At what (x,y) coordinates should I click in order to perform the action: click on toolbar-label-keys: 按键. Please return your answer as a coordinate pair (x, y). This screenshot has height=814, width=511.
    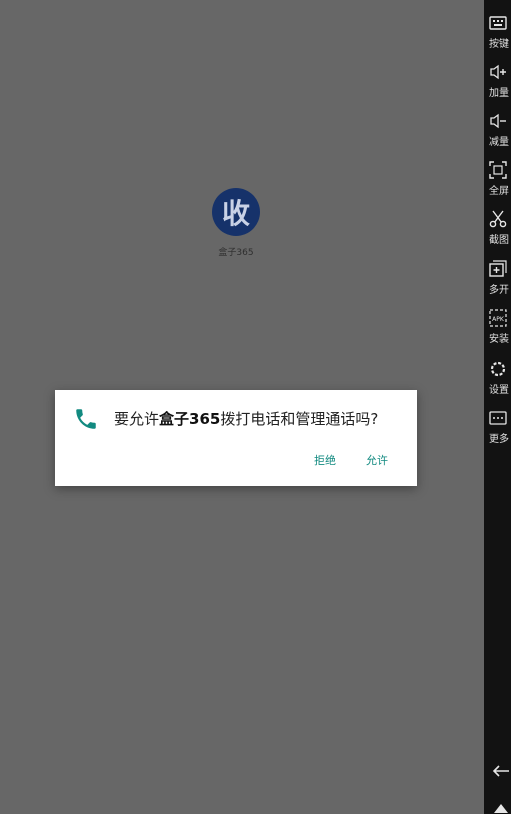
    Looking at the image, I should click on (499, 44).